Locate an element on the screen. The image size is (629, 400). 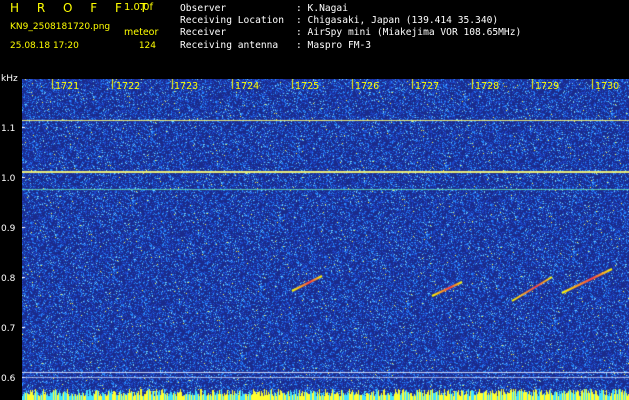
meteor-count: 124 is located at coordinates (147, 46).